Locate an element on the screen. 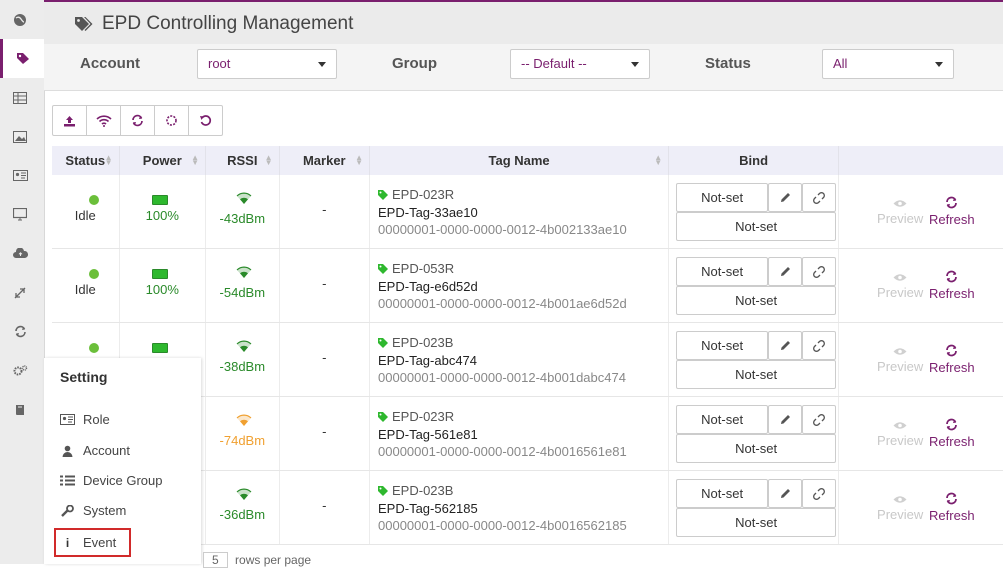  status-text: Idle is located at coordinates (85, 289).